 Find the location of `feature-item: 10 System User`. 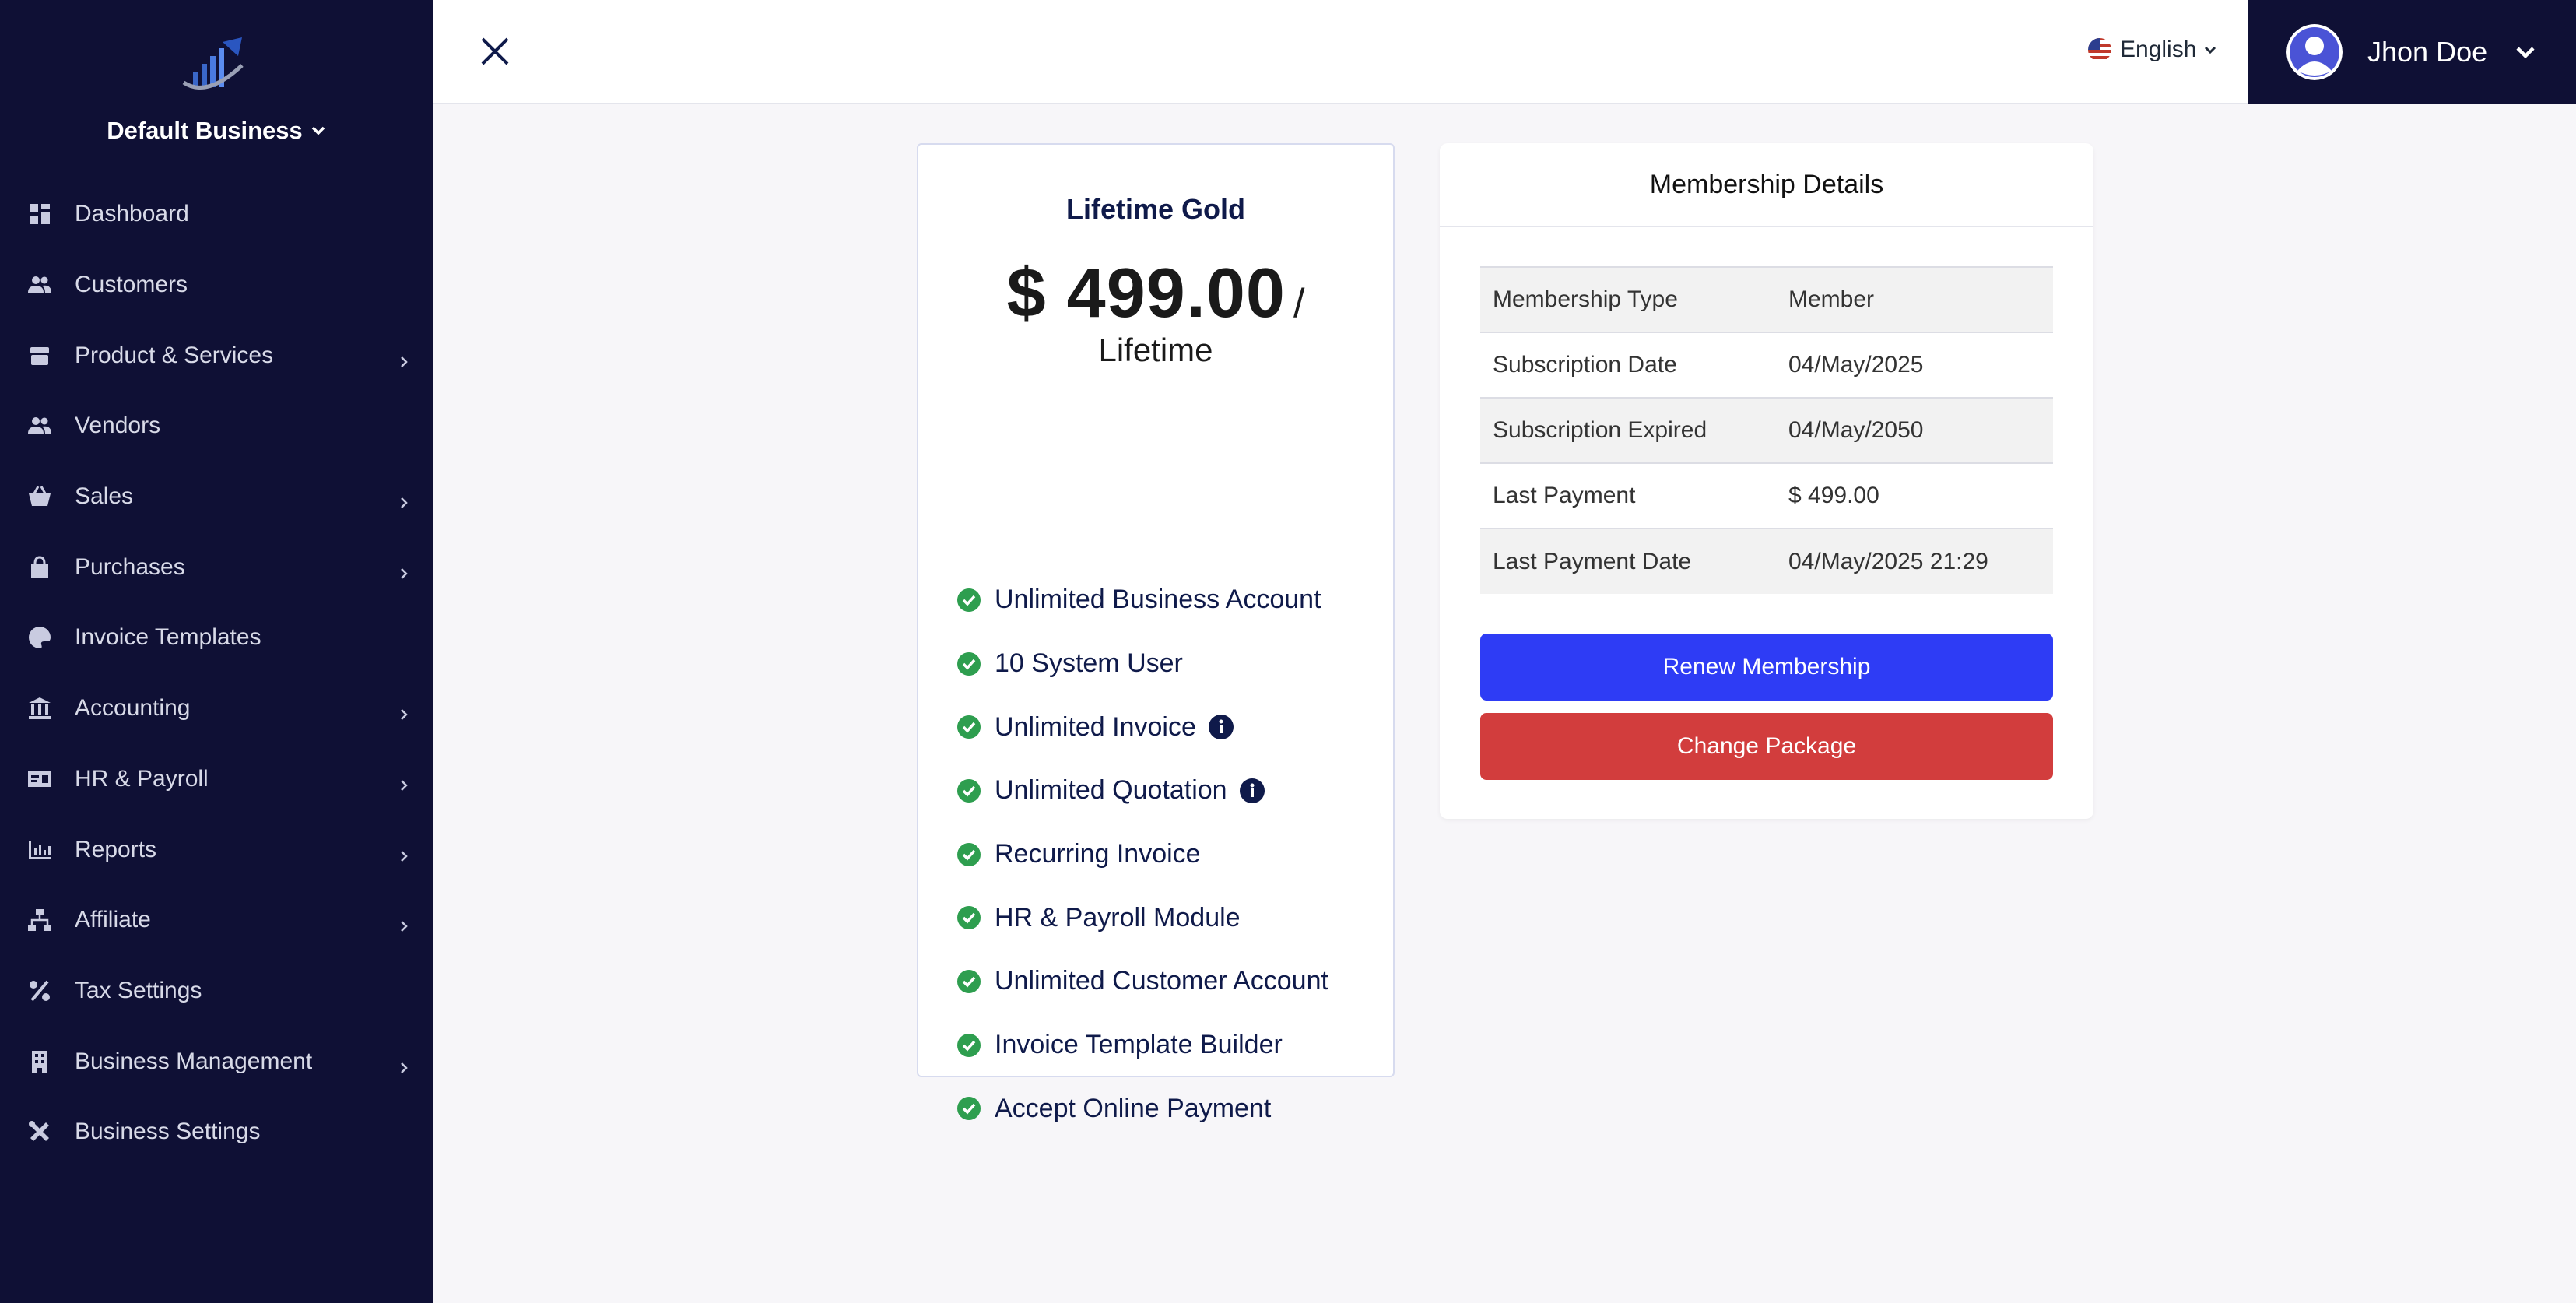

feature-item: 10 System User is located at coordinates (1175, 664).